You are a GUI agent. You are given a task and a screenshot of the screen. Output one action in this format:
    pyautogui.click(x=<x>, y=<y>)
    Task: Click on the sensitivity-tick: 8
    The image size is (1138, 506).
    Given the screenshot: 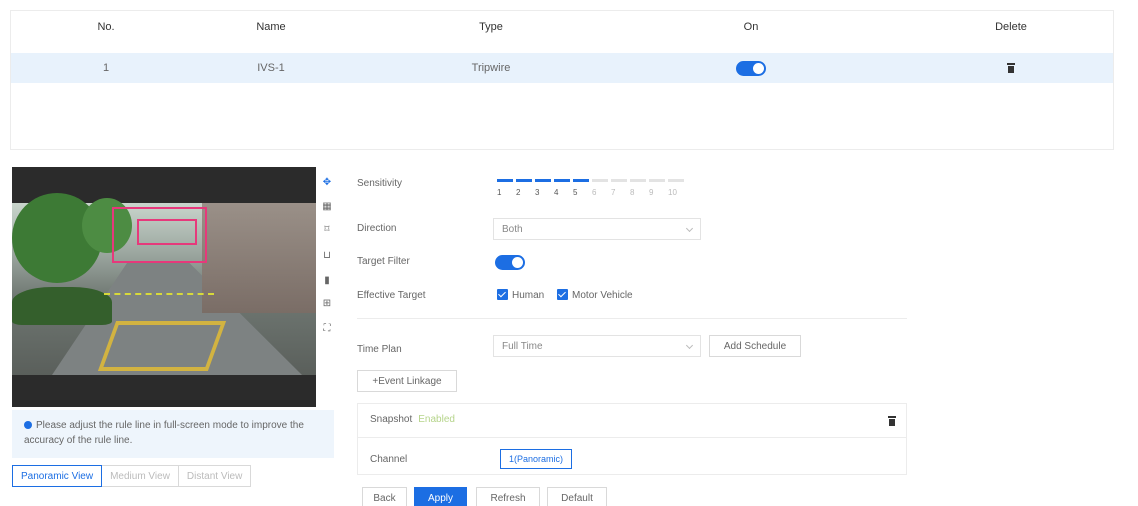 What is the action you would take?
    pyautogui.click(x=632, y=192)
    